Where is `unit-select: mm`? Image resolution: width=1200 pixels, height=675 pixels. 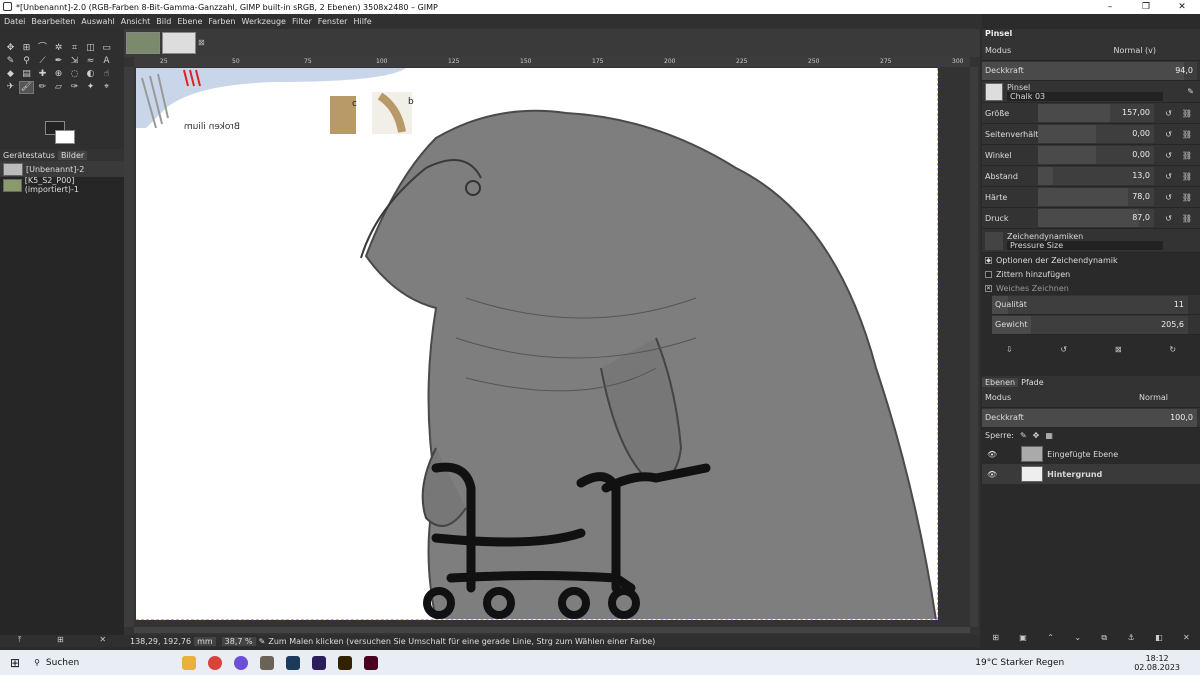
unit-select: mm is located at coordinates (205, 641).